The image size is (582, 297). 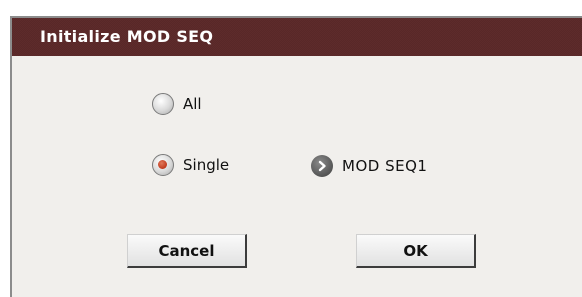 I want to click on radio-option-single: Single, so click(x=190, y=165).